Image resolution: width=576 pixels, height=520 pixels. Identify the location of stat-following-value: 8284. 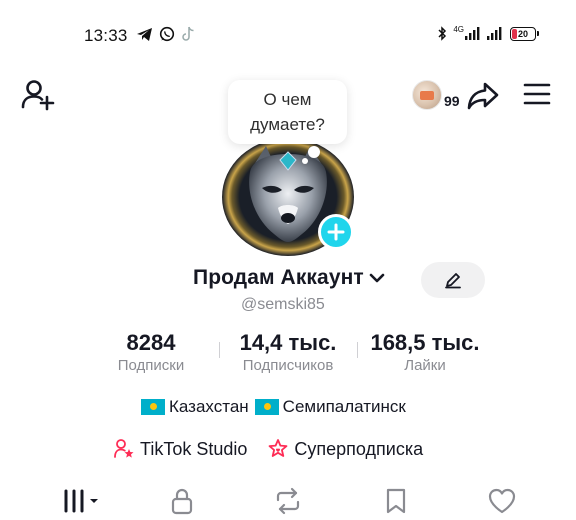
(151, 342).